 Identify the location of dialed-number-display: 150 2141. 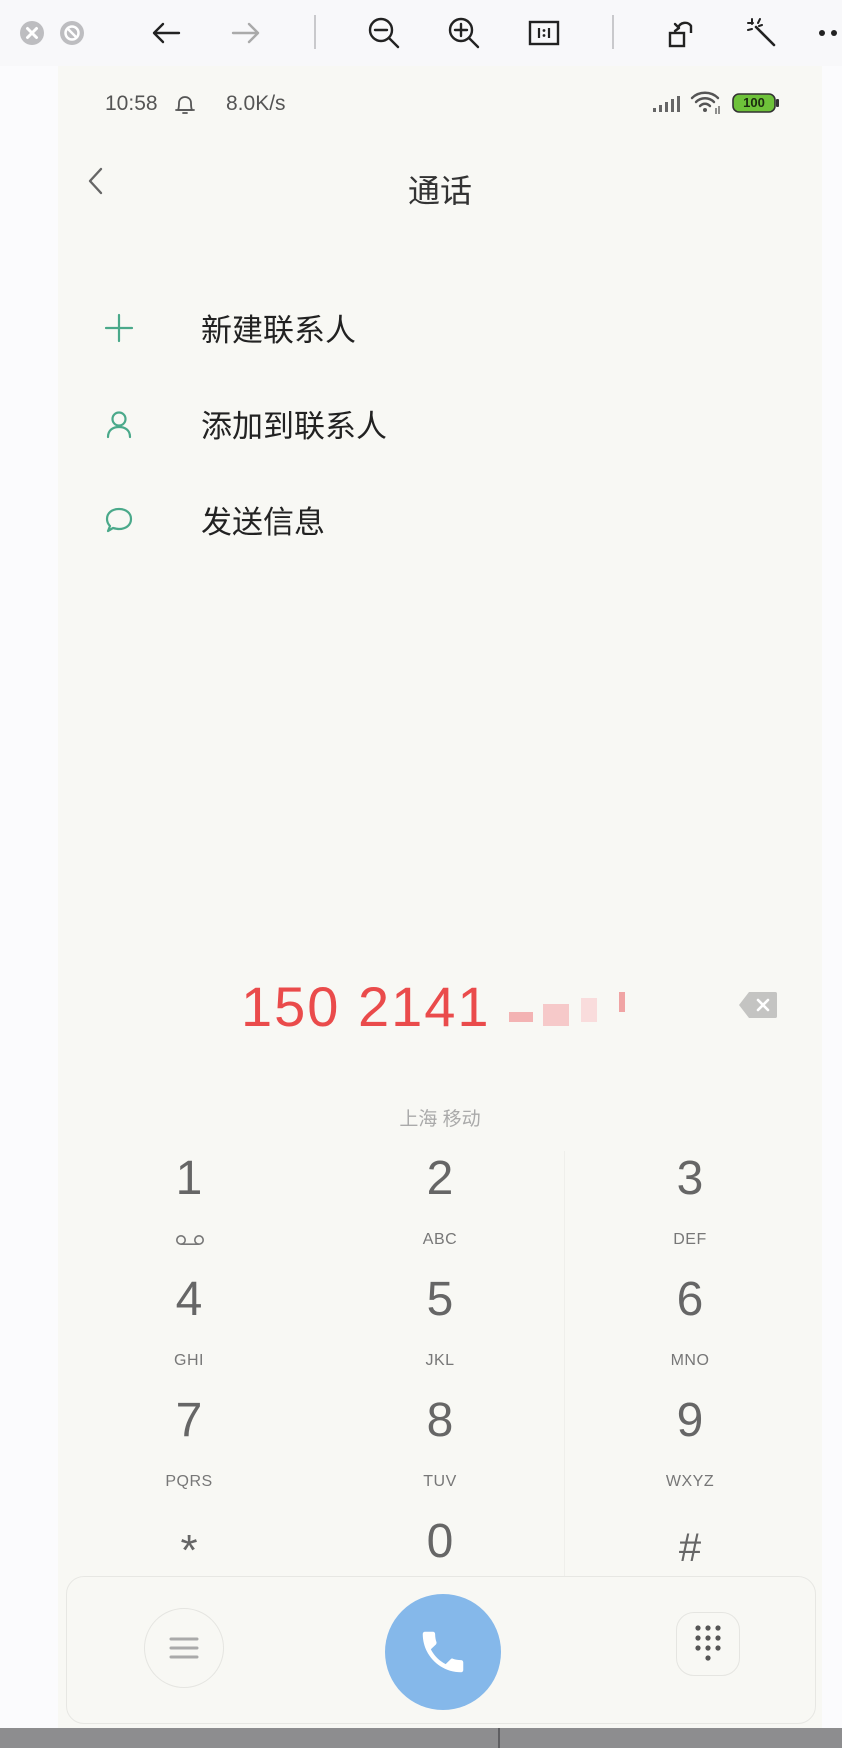
(501, 1009).